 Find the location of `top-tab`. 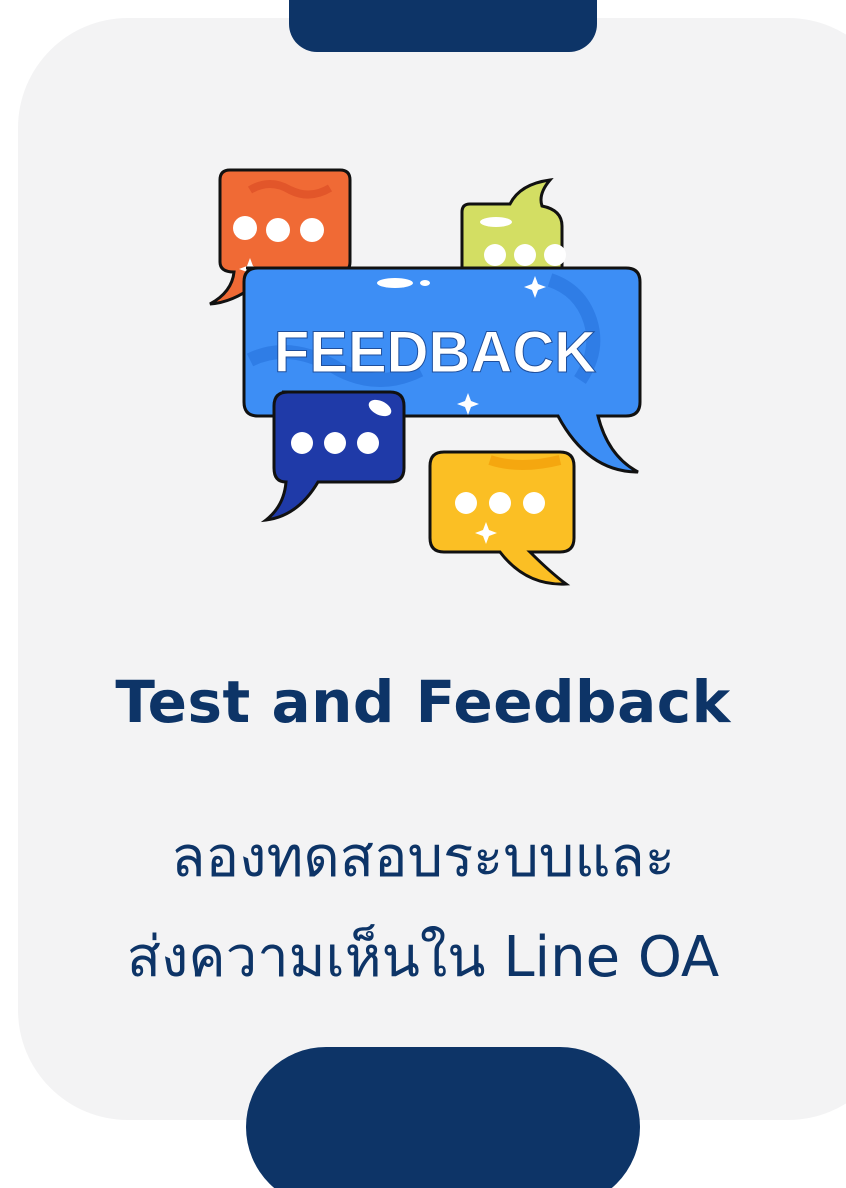

top-tab is located at coordinates (443, 26).